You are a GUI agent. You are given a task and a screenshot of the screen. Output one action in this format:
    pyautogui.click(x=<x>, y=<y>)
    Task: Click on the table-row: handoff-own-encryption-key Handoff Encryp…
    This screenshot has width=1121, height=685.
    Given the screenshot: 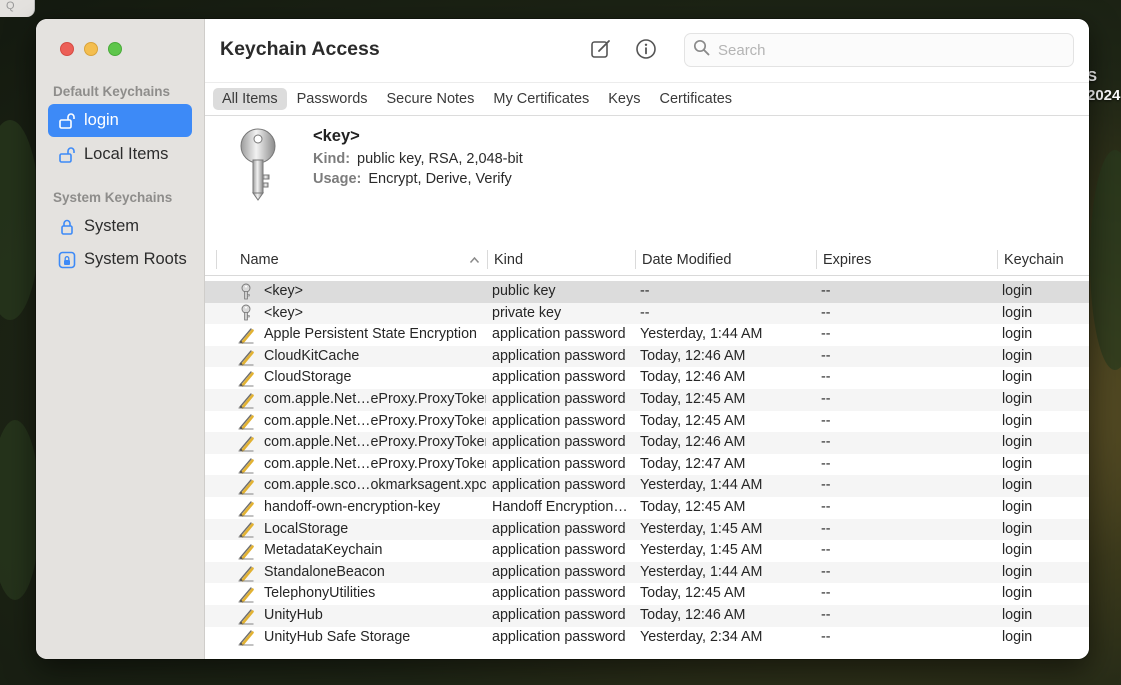 What is the action you would take?
    pyautogui.click(x=647, y=508)
    